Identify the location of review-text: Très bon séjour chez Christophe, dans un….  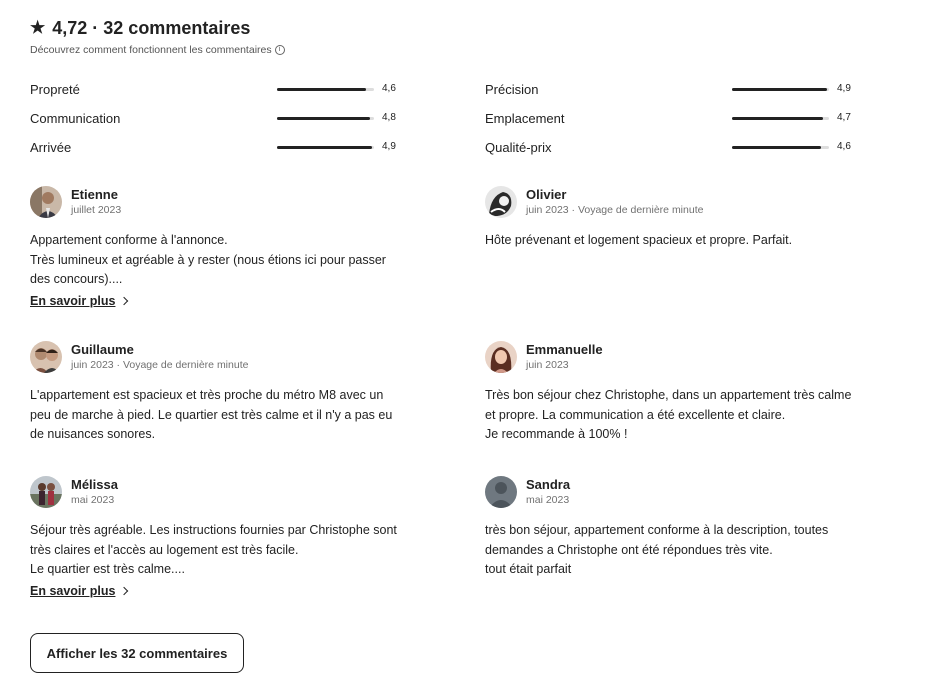
(668, 414).